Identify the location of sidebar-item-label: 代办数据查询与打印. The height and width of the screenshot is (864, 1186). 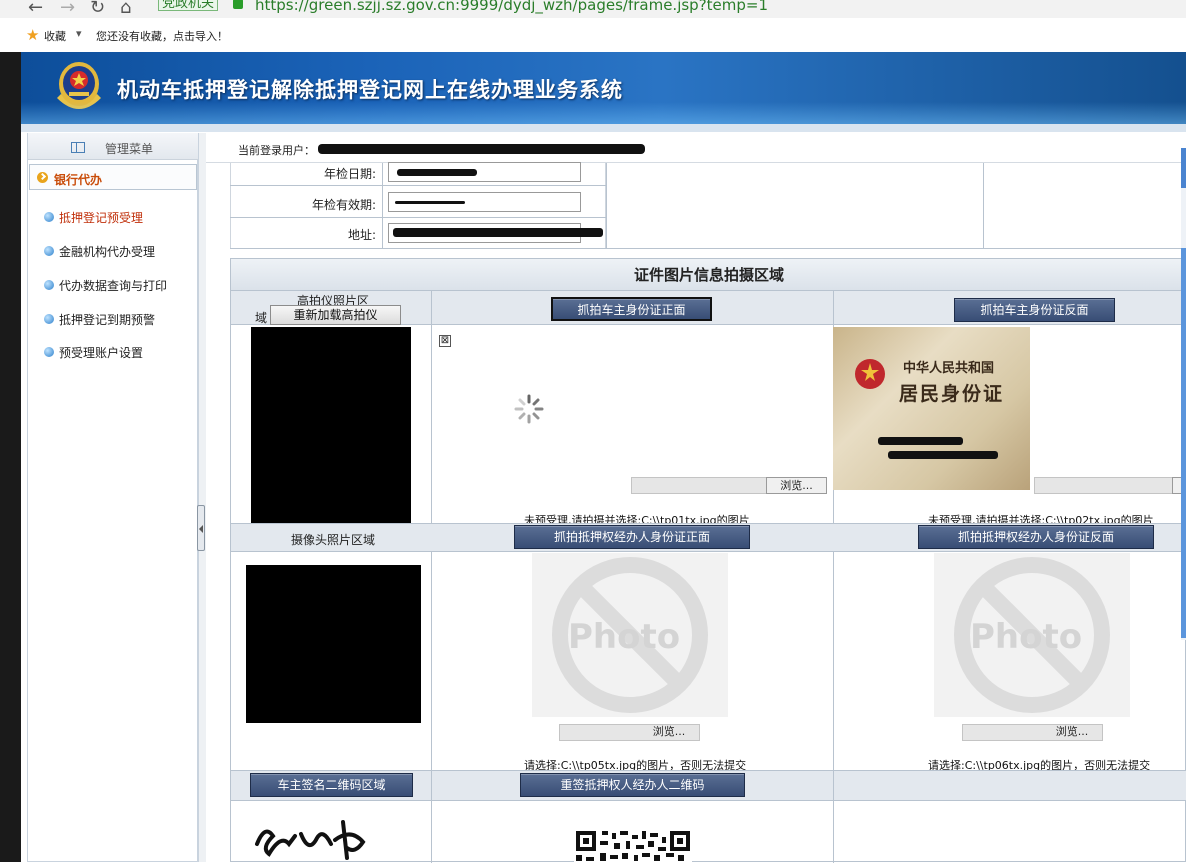
(113, 286).